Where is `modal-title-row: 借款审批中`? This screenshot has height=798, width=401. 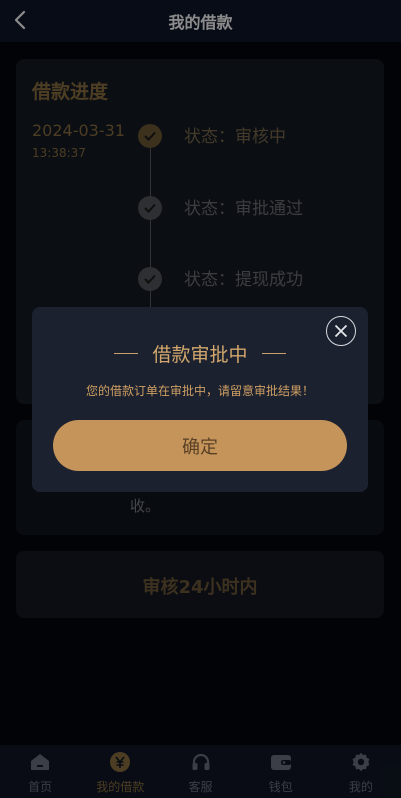
modal-title-row: 借款审批中 is located at coordinates (200, 353).